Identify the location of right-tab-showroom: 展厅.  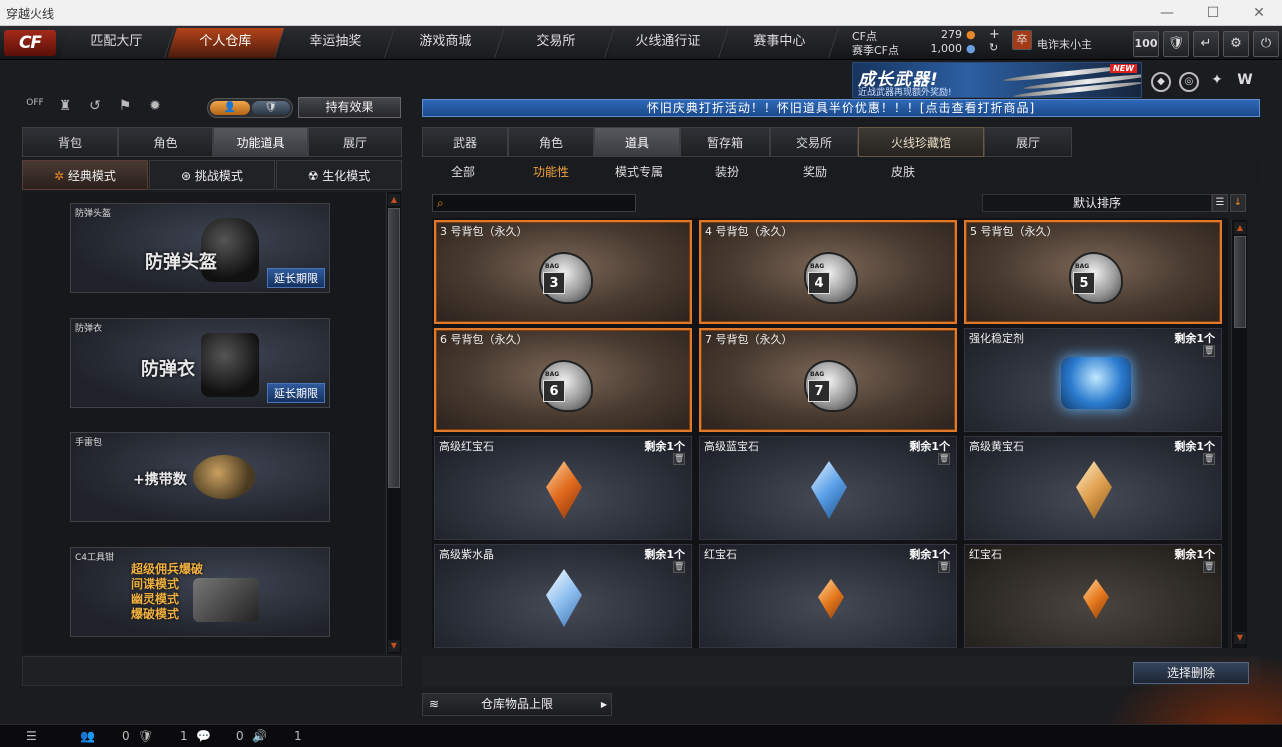
(1028, 142).